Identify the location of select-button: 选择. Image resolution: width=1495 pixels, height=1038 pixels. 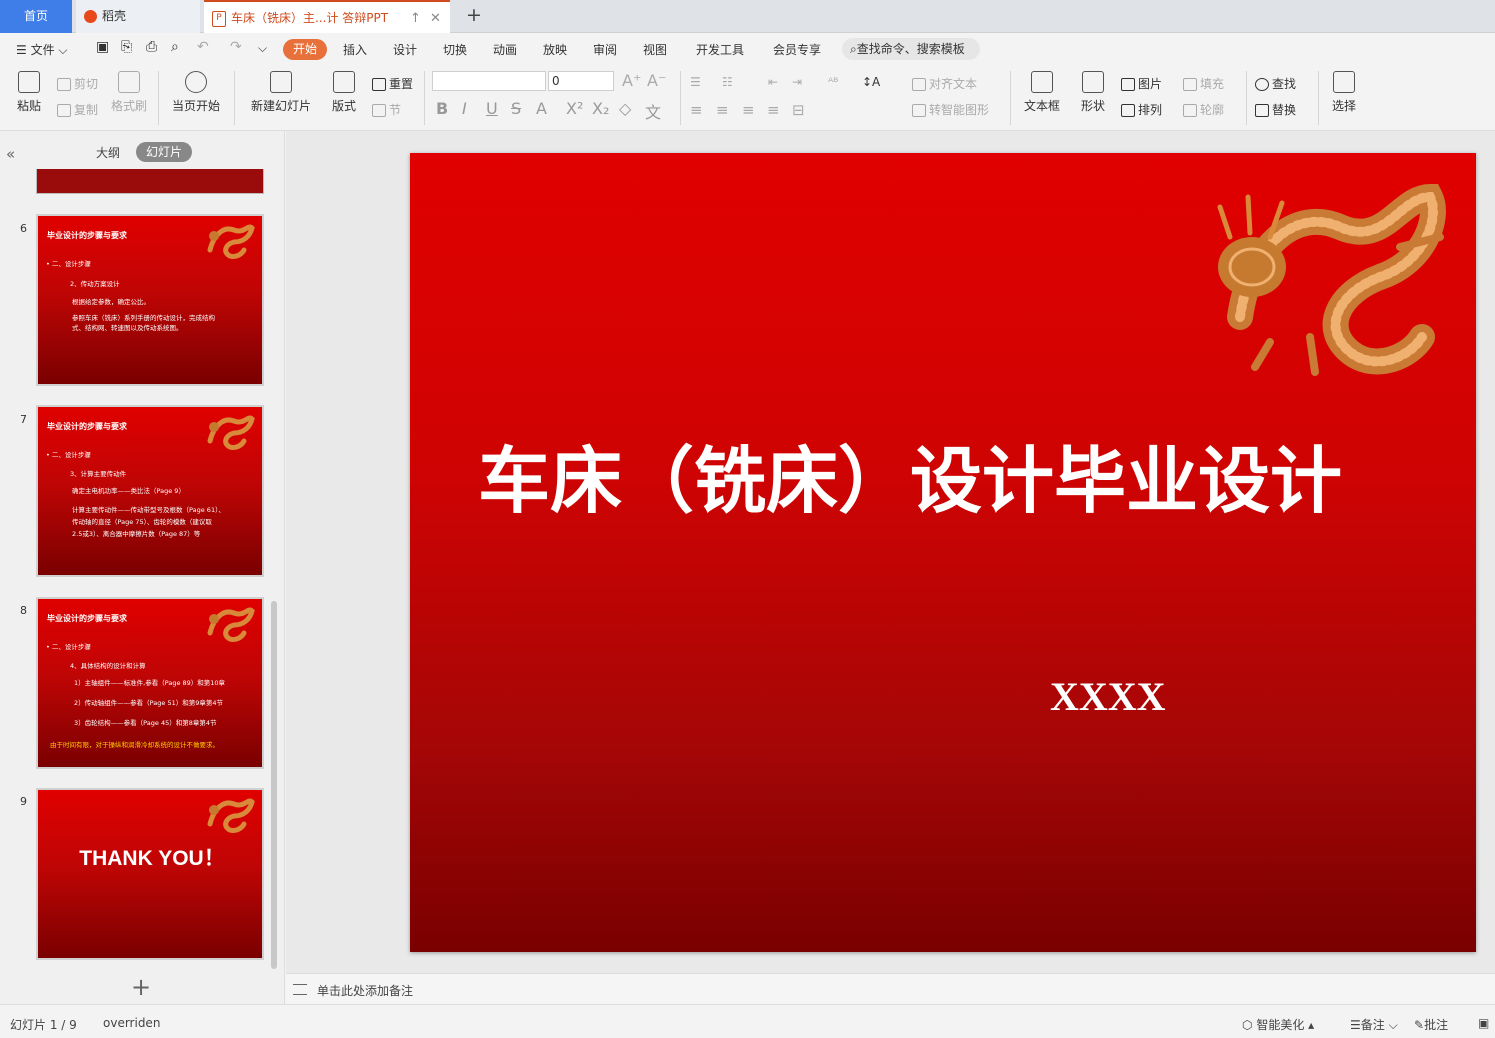
(1344, 92).